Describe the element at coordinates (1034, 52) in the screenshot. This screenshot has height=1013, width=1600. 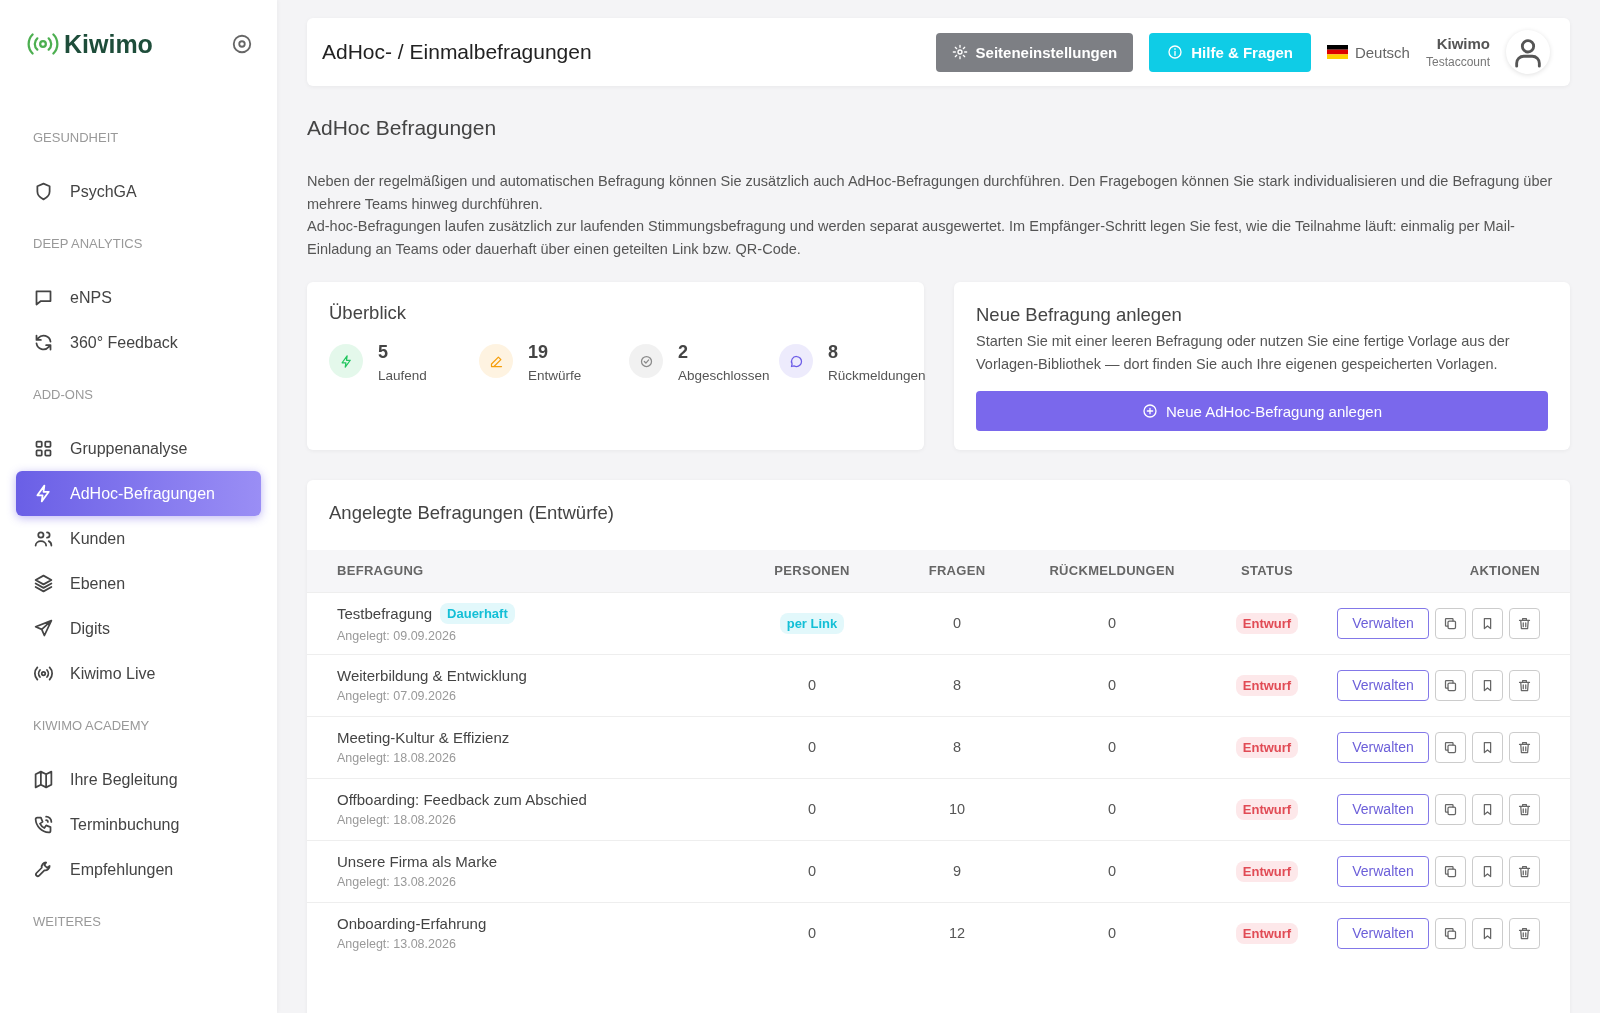
I see `settings-button: Seiteneinstellungen` at that location.